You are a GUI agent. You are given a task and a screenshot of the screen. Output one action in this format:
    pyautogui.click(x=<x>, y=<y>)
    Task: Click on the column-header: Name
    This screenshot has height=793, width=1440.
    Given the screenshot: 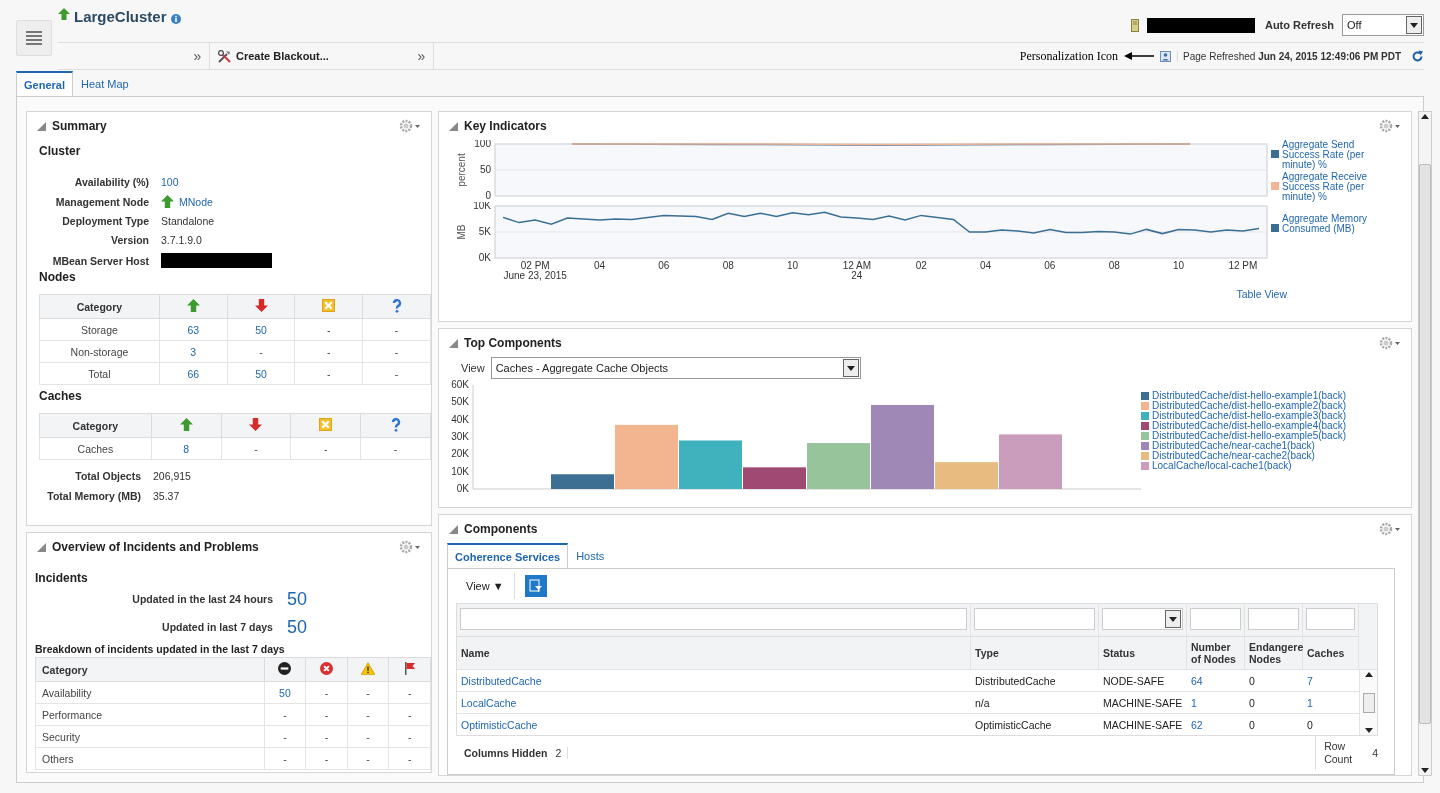 What is the action you would take?
    pyautogui.click(x=714, y=652)
    